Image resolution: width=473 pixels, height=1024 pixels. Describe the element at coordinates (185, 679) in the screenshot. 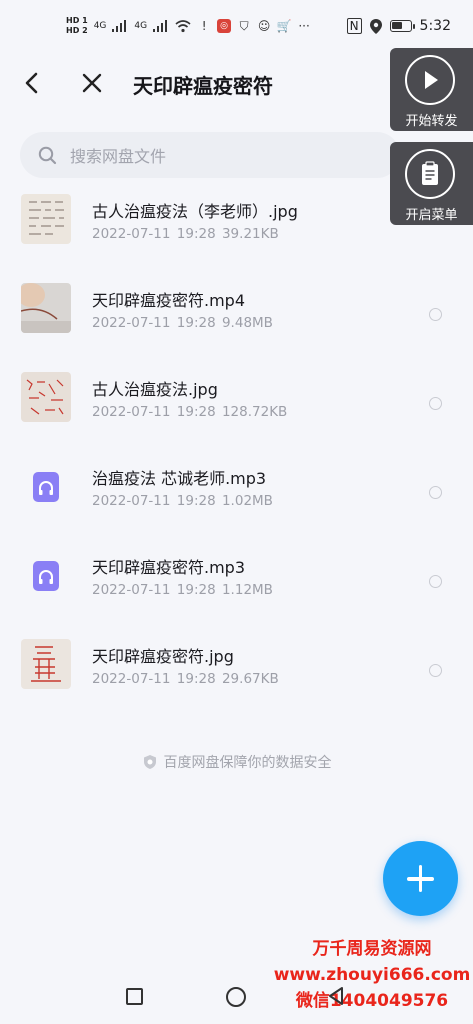

I see `file-meta: 2022-07-11 19:28 29.67KB` at that location.